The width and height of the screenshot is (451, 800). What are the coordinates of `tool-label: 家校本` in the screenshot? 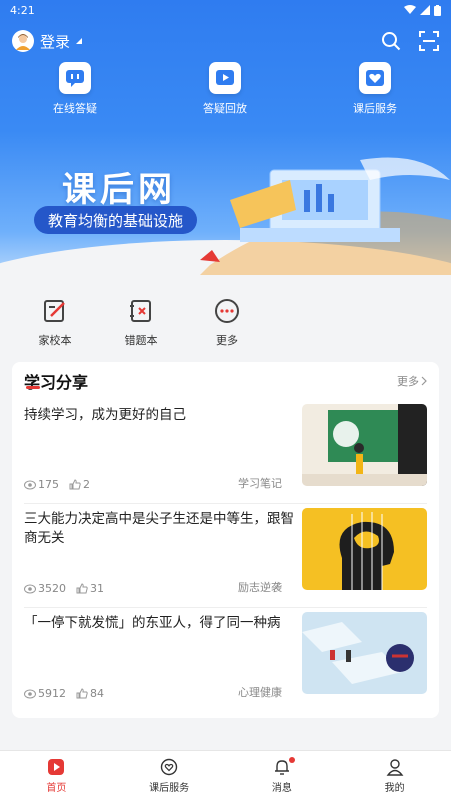 It's located at (55, 340).